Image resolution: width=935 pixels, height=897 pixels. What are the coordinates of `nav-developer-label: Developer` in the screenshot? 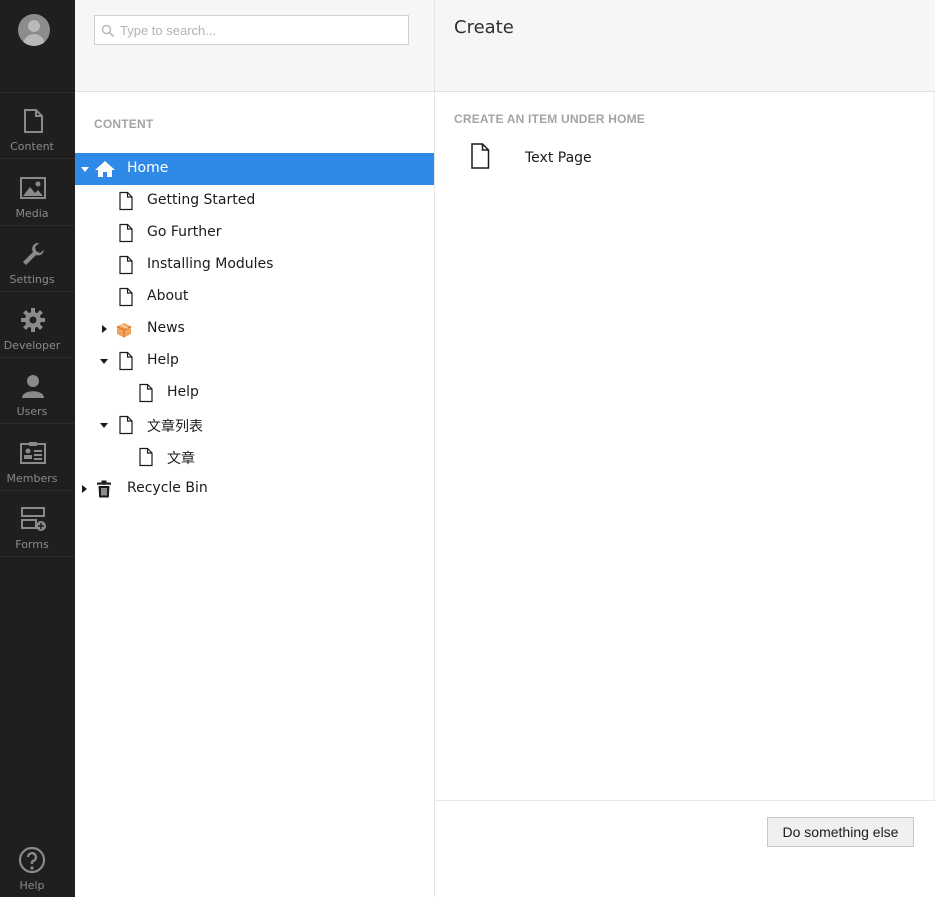 It's located at (32, 345).